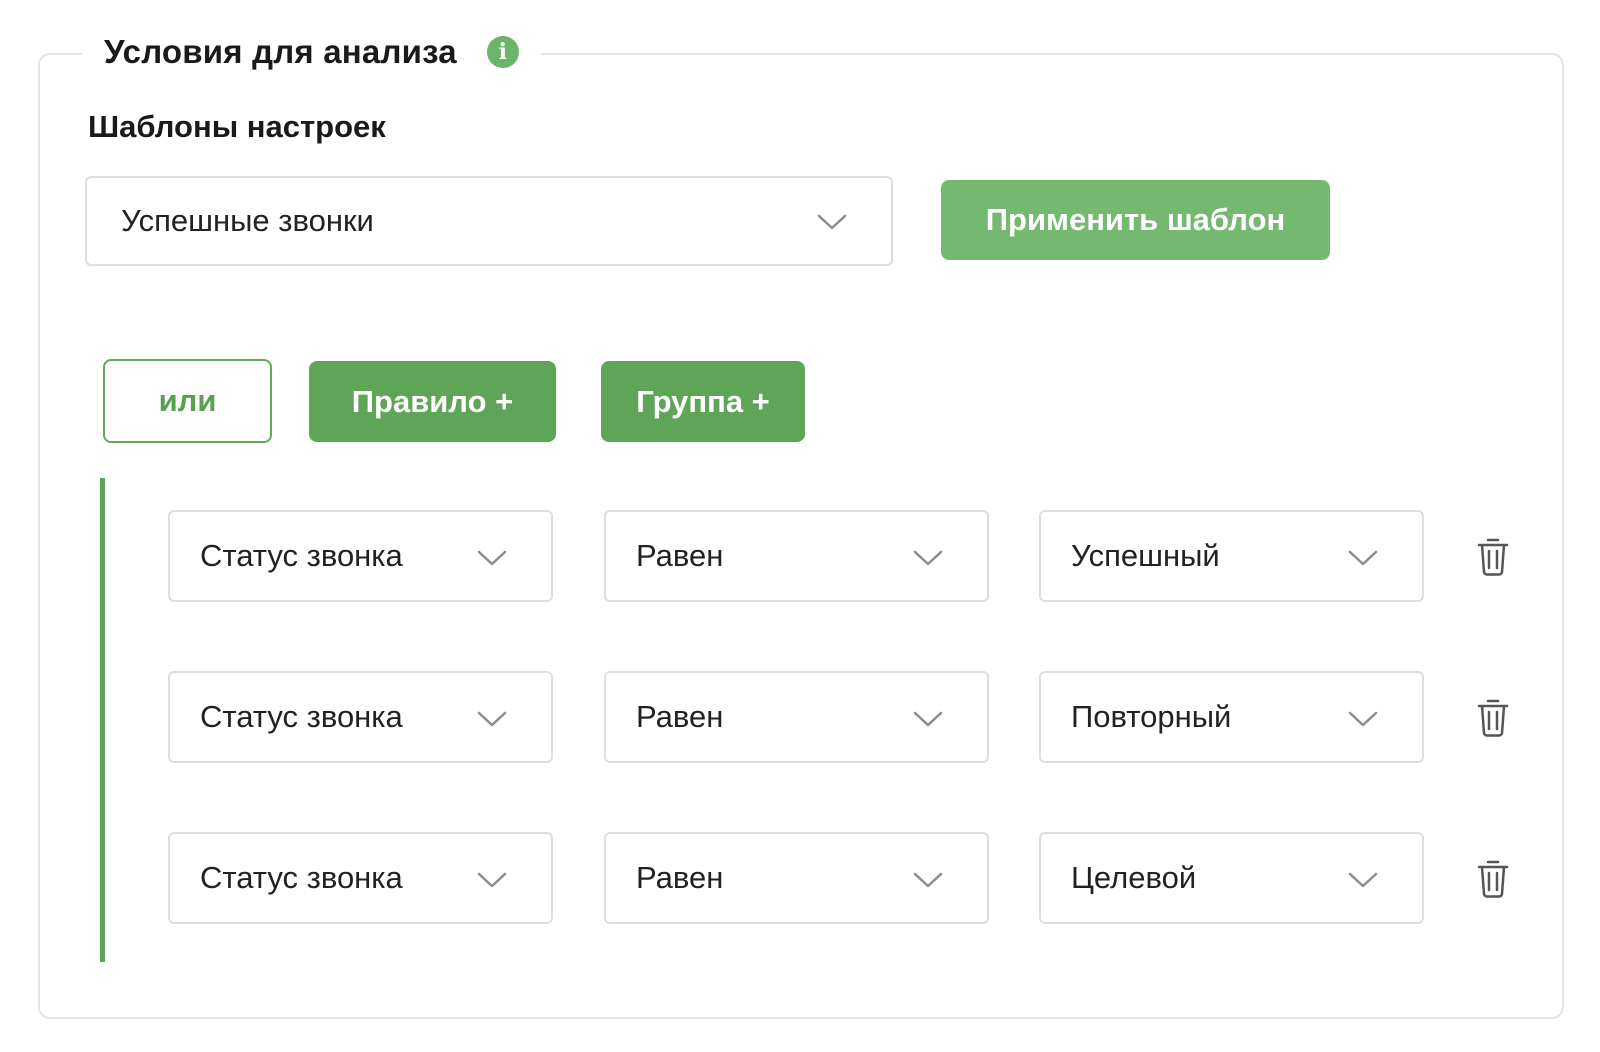 Image resolution: width=1600 pixels, height=1052 pixels. I want to click on rule-value-select: Успешный, so click(1231, 556).